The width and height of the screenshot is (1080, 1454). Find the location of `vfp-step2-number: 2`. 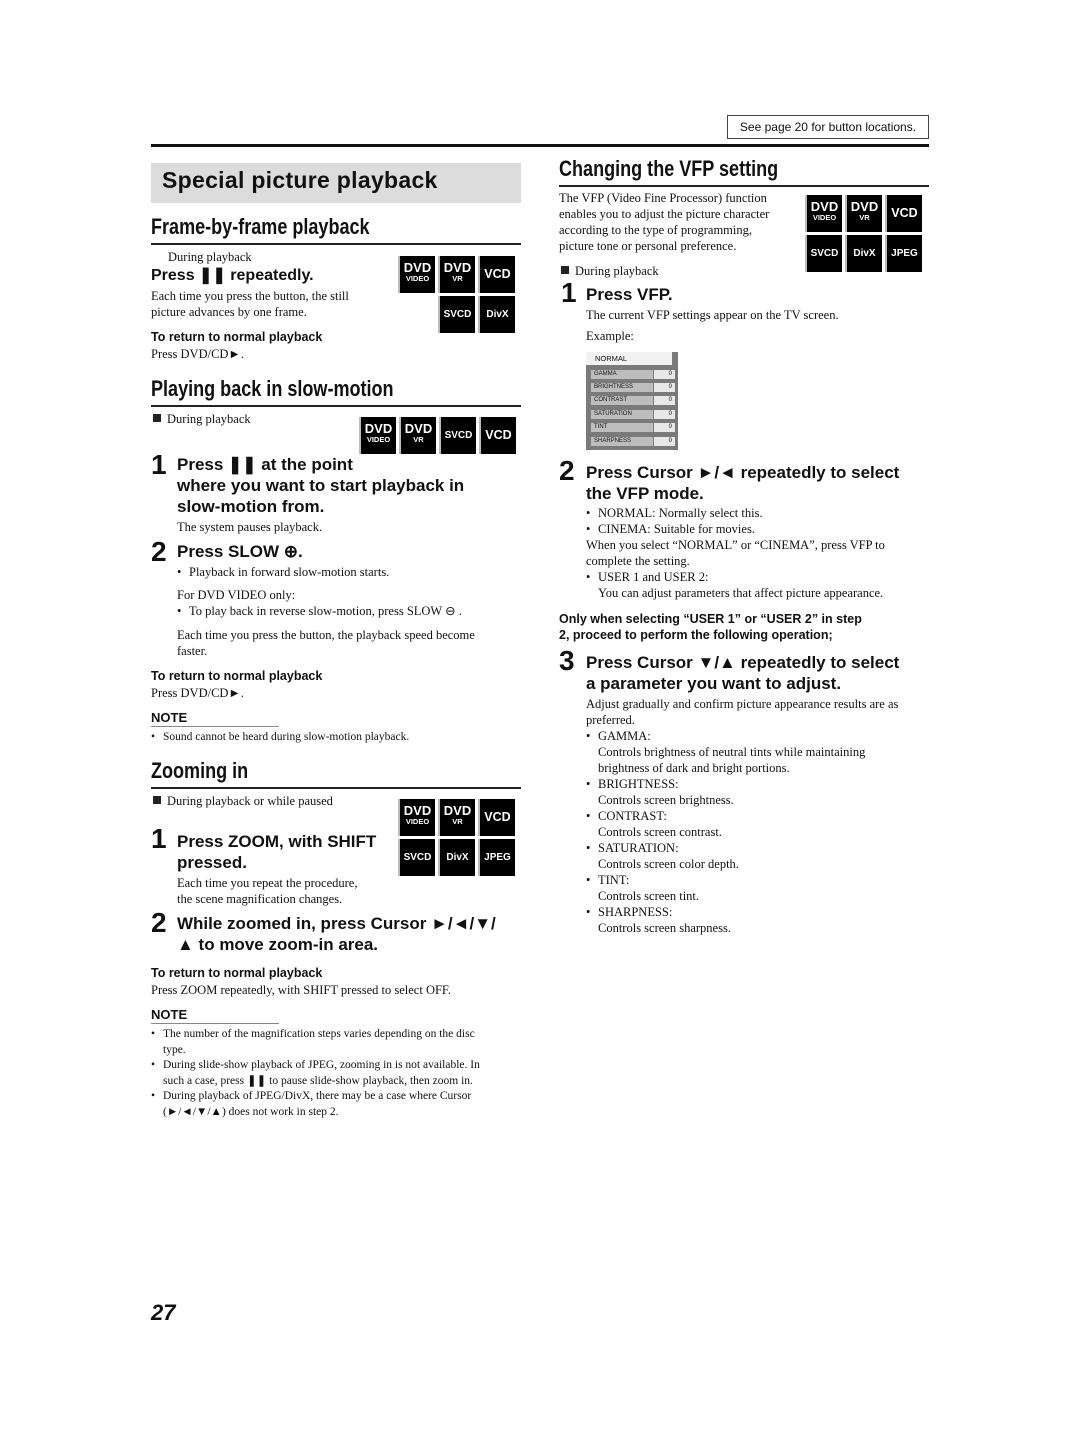

vfp-step2-number: 2 is located at coordinates (567, 470).